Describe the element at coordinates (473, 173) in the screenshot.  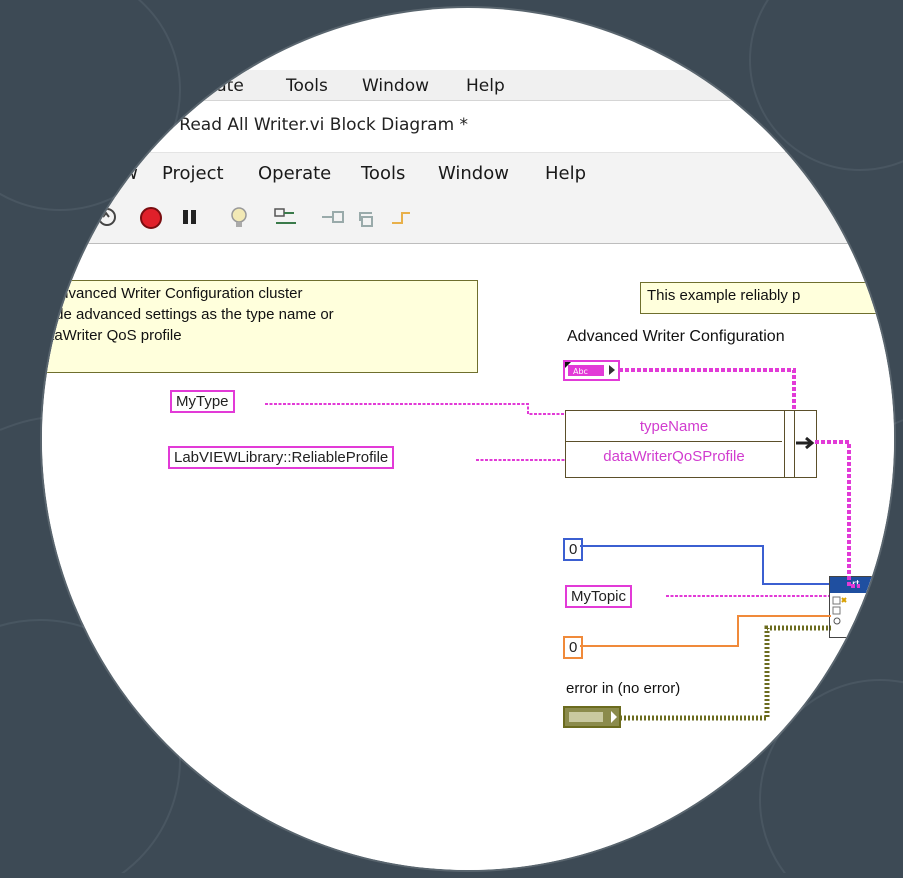
I see `menu-window2: Window` at that location.